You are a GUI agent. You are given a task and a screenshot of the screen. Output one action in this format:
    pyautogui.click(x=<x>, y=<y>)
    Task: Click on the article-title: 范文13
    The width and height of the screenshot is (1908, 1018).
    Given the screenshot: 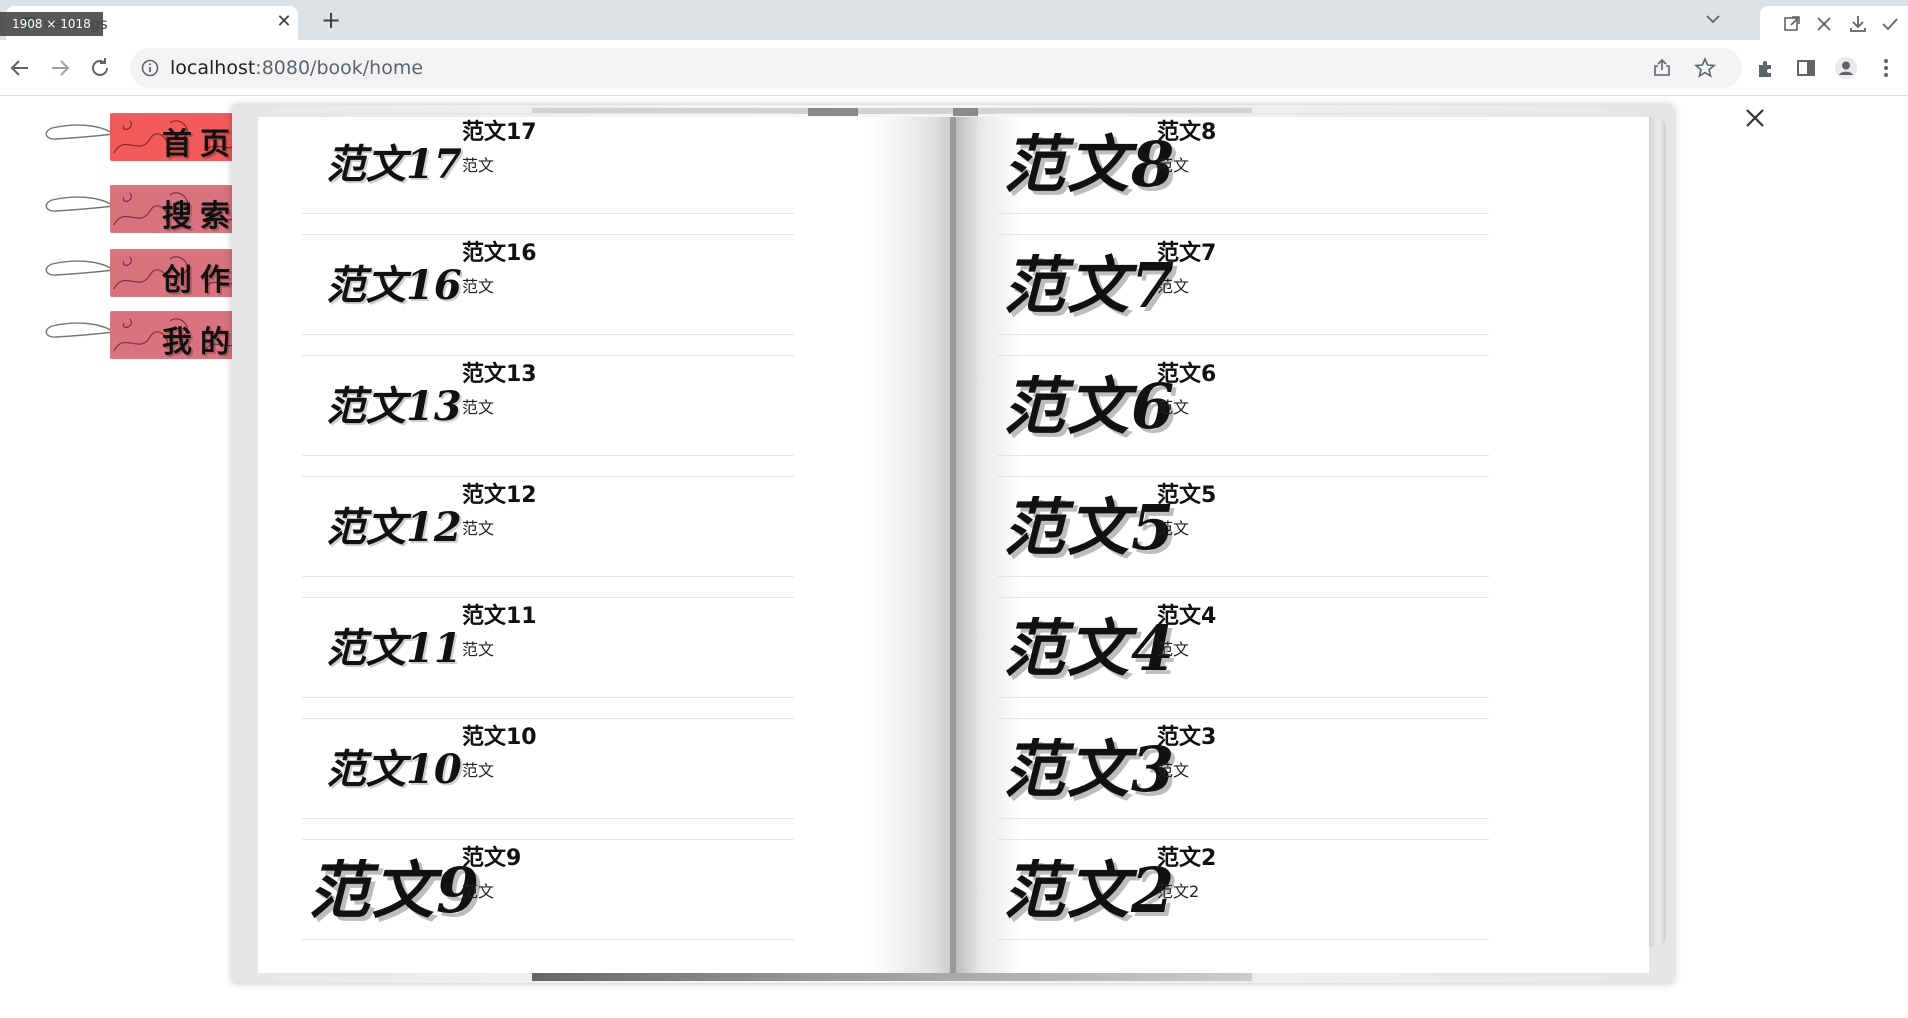 What is the action you would take?
    pyautogui.click(x=499, y=372)
    